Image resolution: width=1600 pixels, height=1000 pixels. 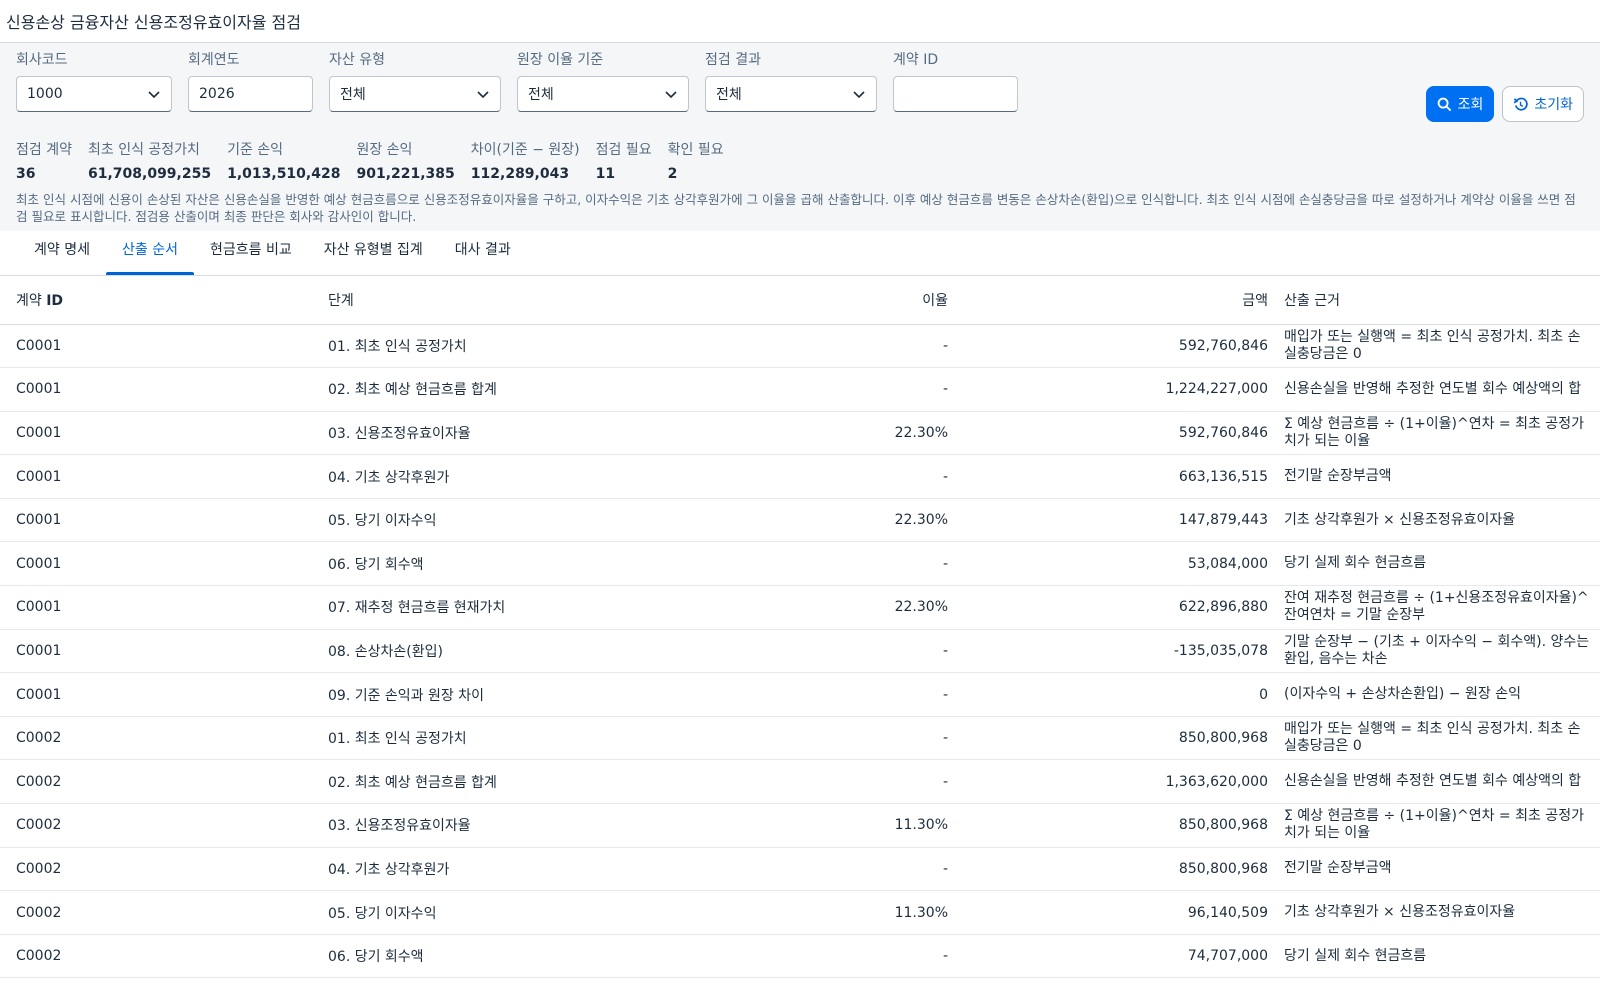 What do you see at coordinates (284, 174) in the screenshot?
I see `kpi-value: 1,013,510,428` at bounding box center [284, 174].